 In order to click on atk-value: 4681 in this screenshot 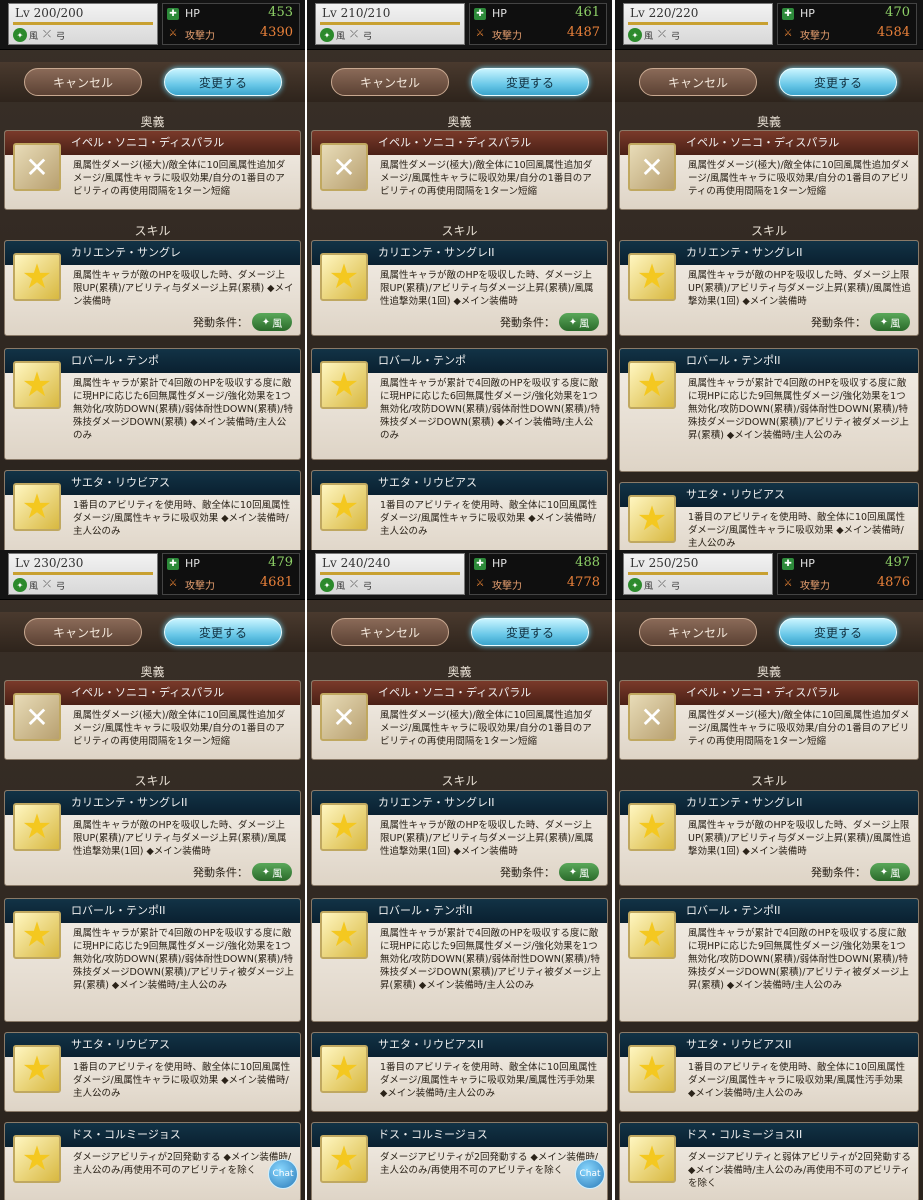, I will do `click(276, 582)`.